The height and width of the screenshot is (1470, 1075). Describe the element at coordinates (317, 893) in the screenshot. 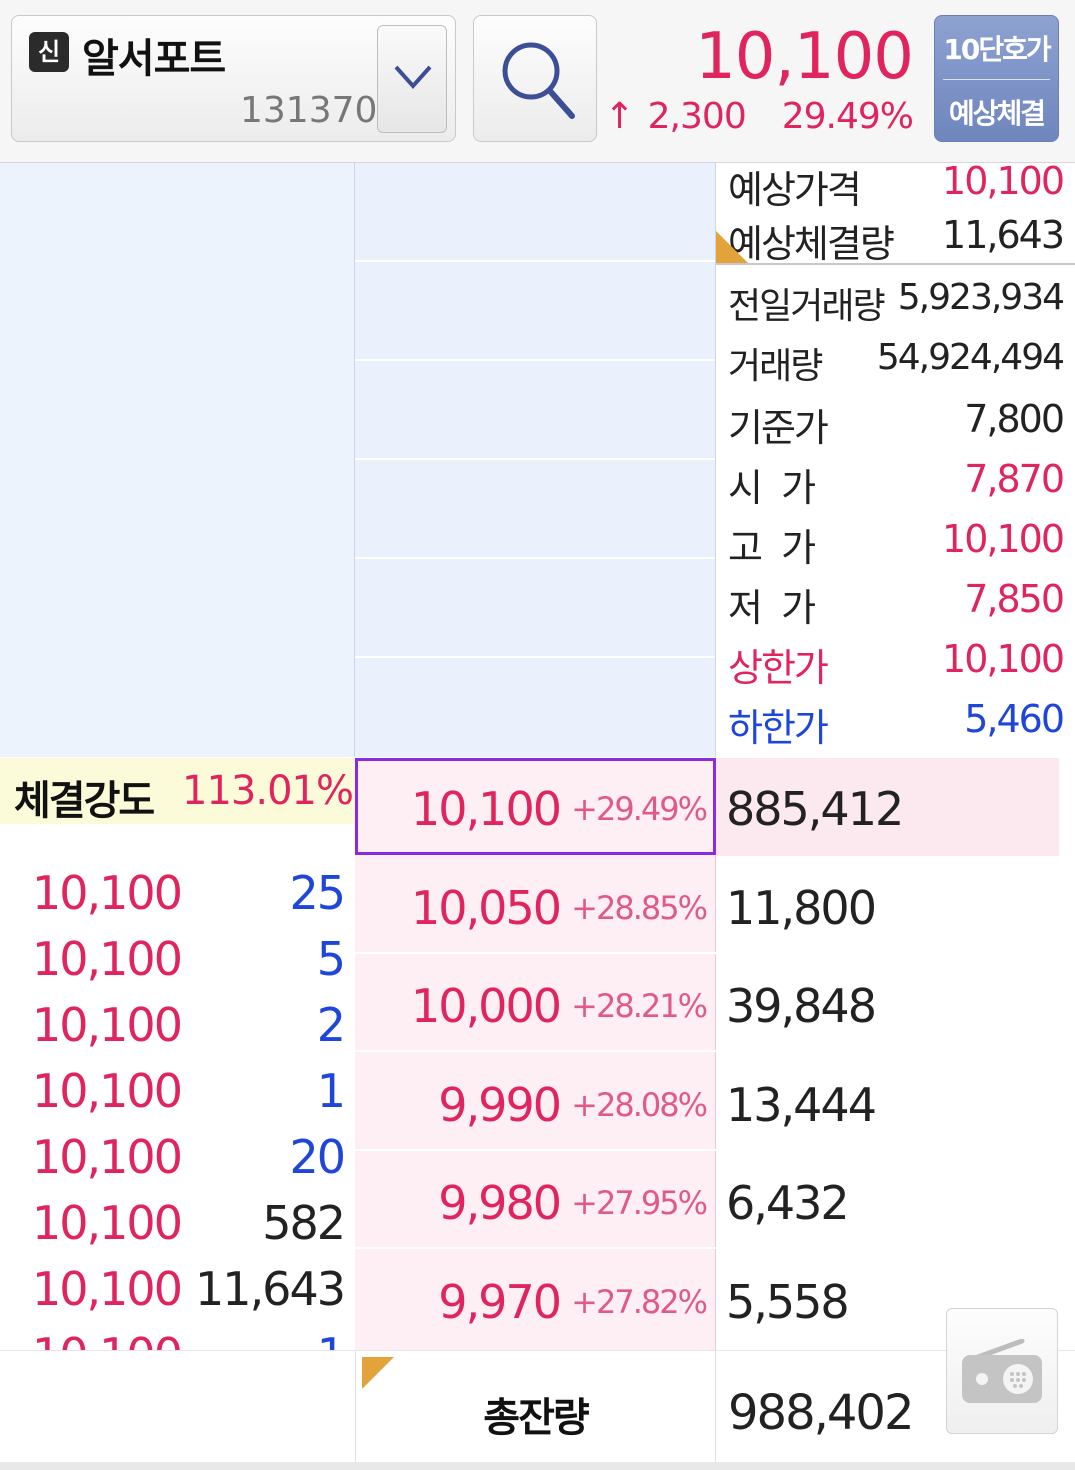

I see `trade-qty: 25` at that location.